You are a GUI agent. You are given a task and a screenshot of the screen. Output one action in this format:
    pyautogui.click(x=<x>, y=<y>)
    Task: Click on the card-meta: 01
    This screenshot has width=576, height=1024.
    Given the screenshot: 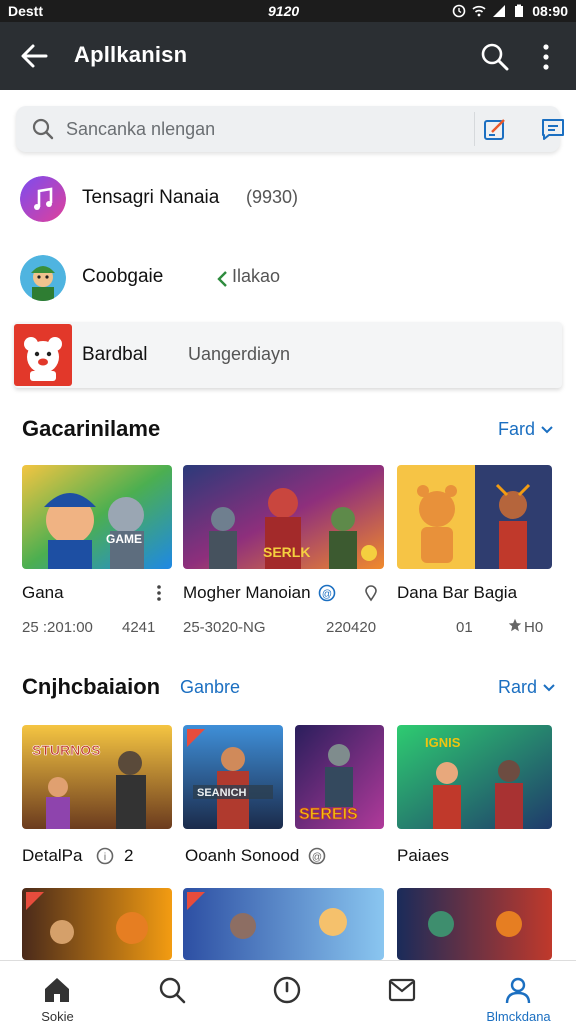 What is the action you would take?
    pyautogui.click(x=464, y=627)
    